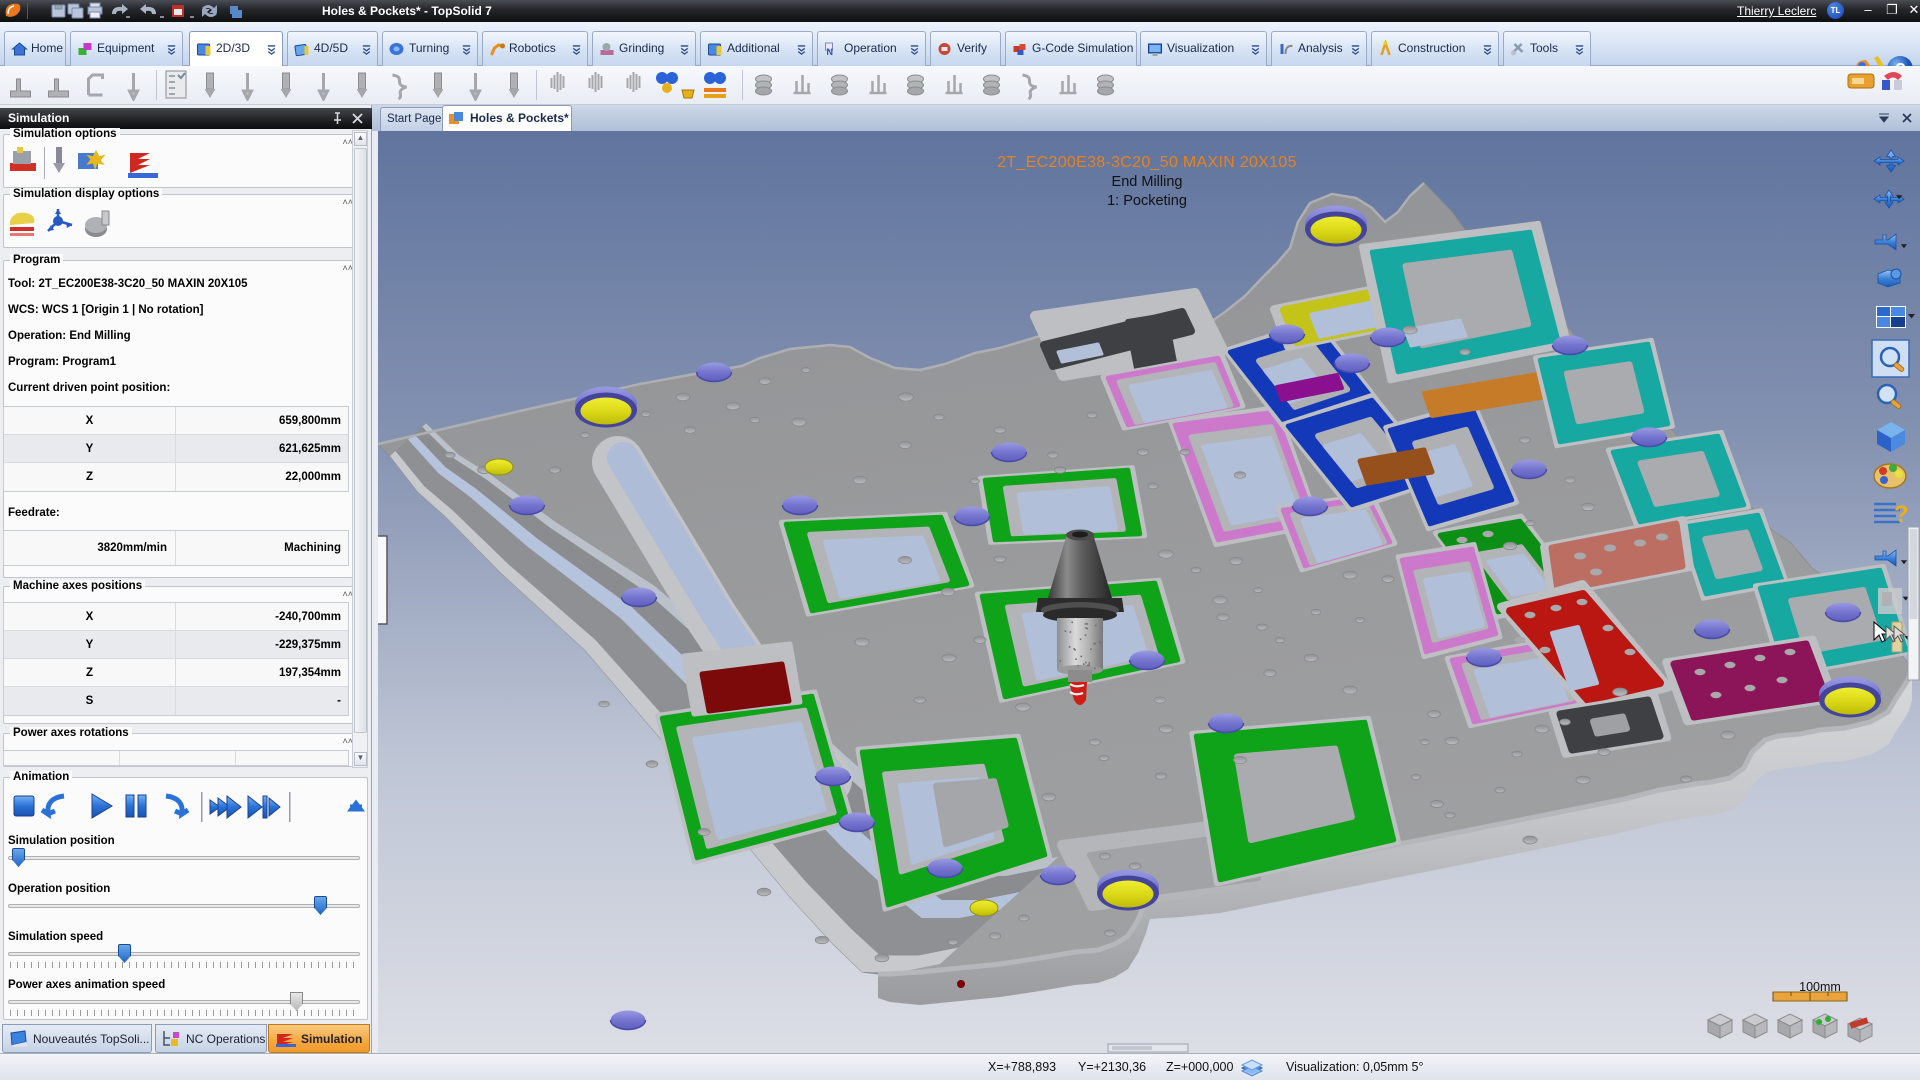  I want to click on svg-text:2T_EC200E38-3C20_50 MAXIN 20X1: 2T_EC200E38-3C20_50 MAXIN 20X105, so click(1147, 162).